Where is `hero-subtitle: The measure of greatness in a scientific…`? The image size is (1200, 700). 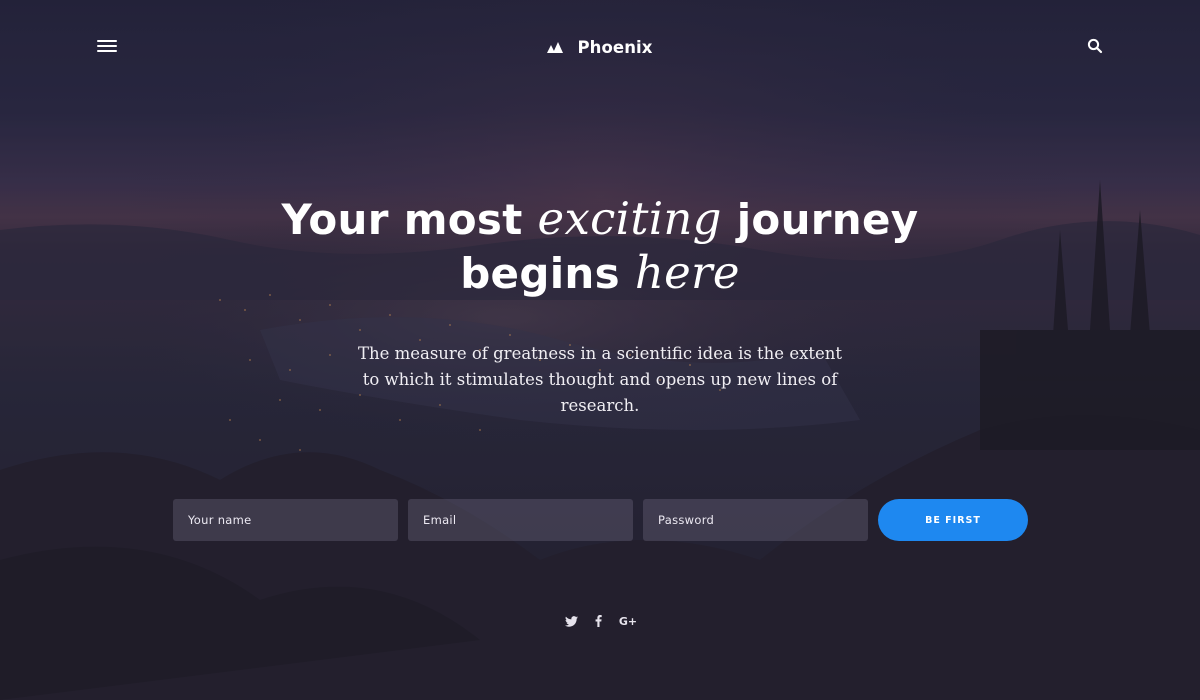 hero-subtitle: The measure of greatness in a scientific… is located at coordinates (600, 379).